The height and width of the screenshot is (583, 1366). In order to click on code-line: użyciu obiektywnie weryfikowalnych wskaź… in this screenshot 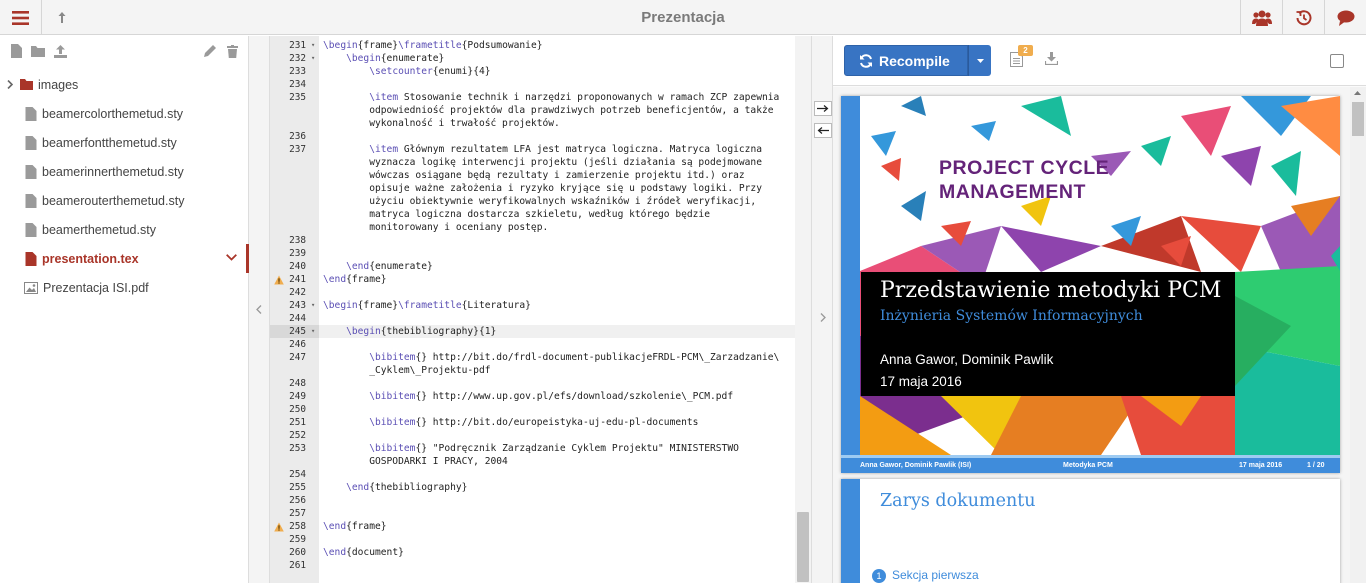, I will do `click(539, 201)`.